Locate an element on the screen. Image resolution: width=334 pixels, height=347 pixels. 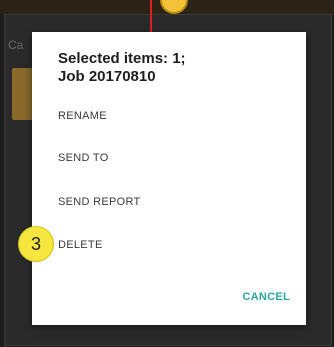
background-label: Ca is located at coordinates (16, 45).